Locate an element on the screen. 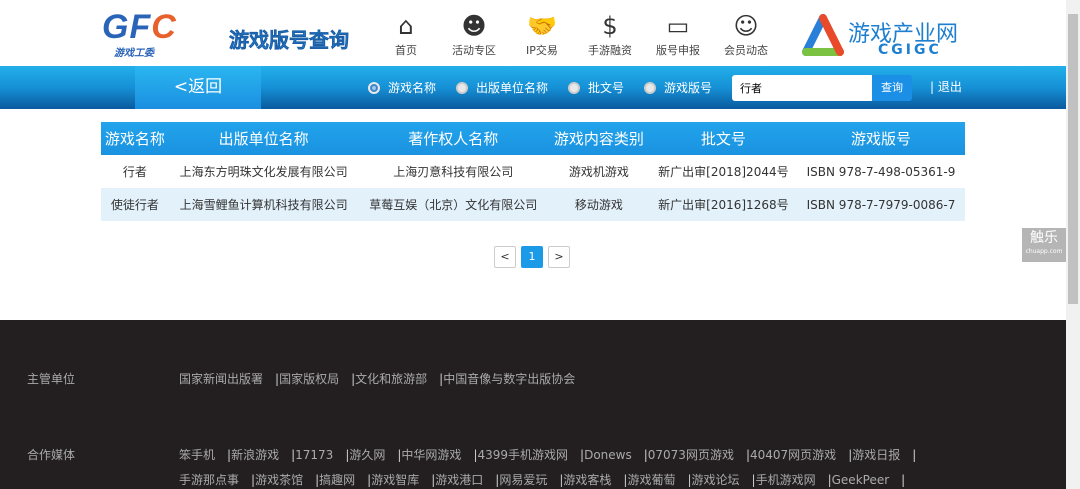 This screenshot has width=1080, height=489. page-1-button: 1 is located at coordinates (532, 257).